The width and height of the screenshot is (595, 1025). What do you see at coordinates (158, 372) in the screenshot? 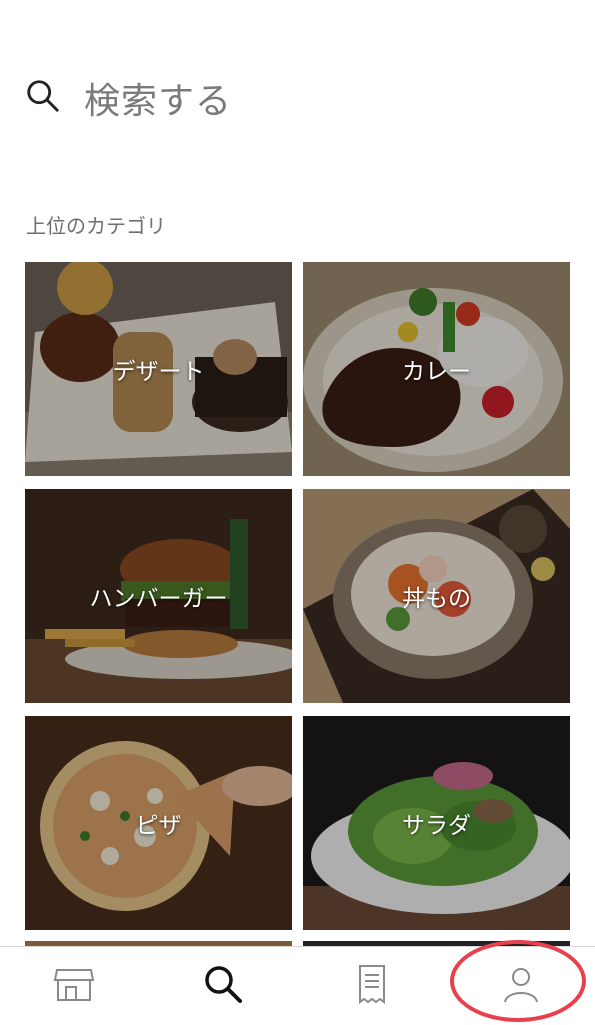
I see `category-label: デザート` at bounding box center [158, 372].